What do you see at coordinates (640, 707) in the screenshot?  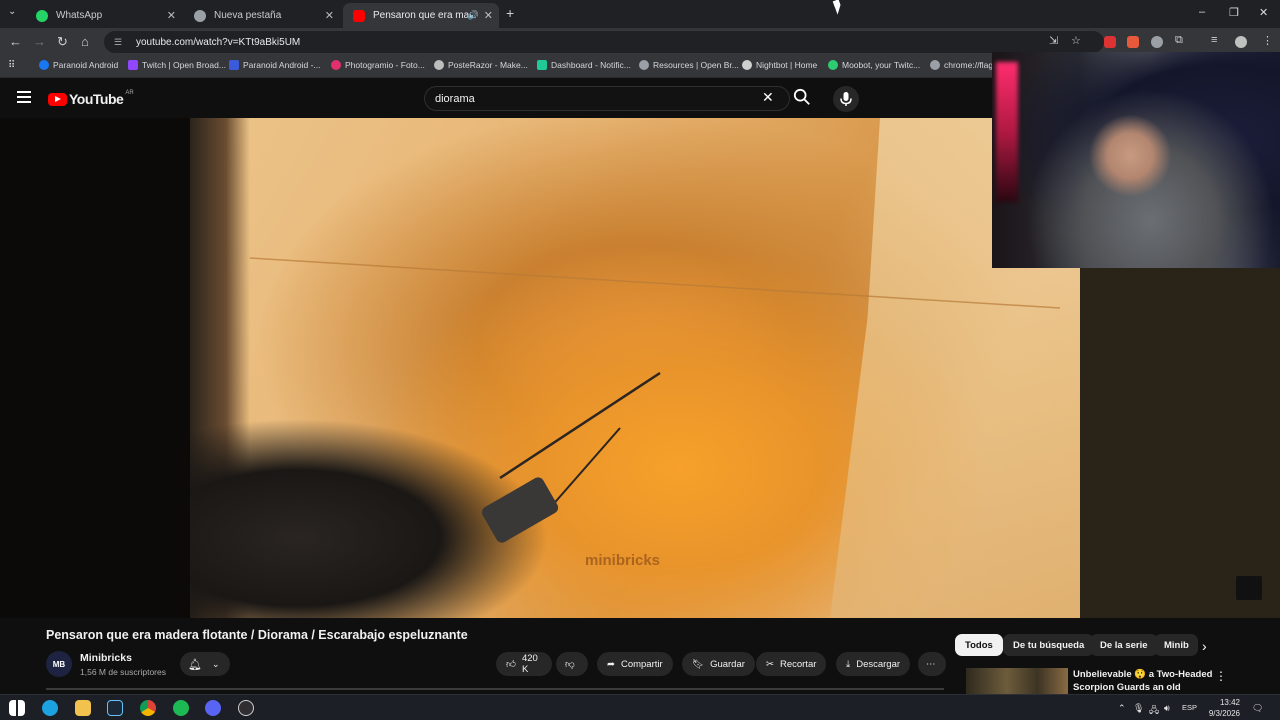 I see `windows-taskbar: ⌃ 🎙︎ 🖧 🔊︎ ESP 13:42 9/3/2026 🗨︎` at bounding box center [640, 707].